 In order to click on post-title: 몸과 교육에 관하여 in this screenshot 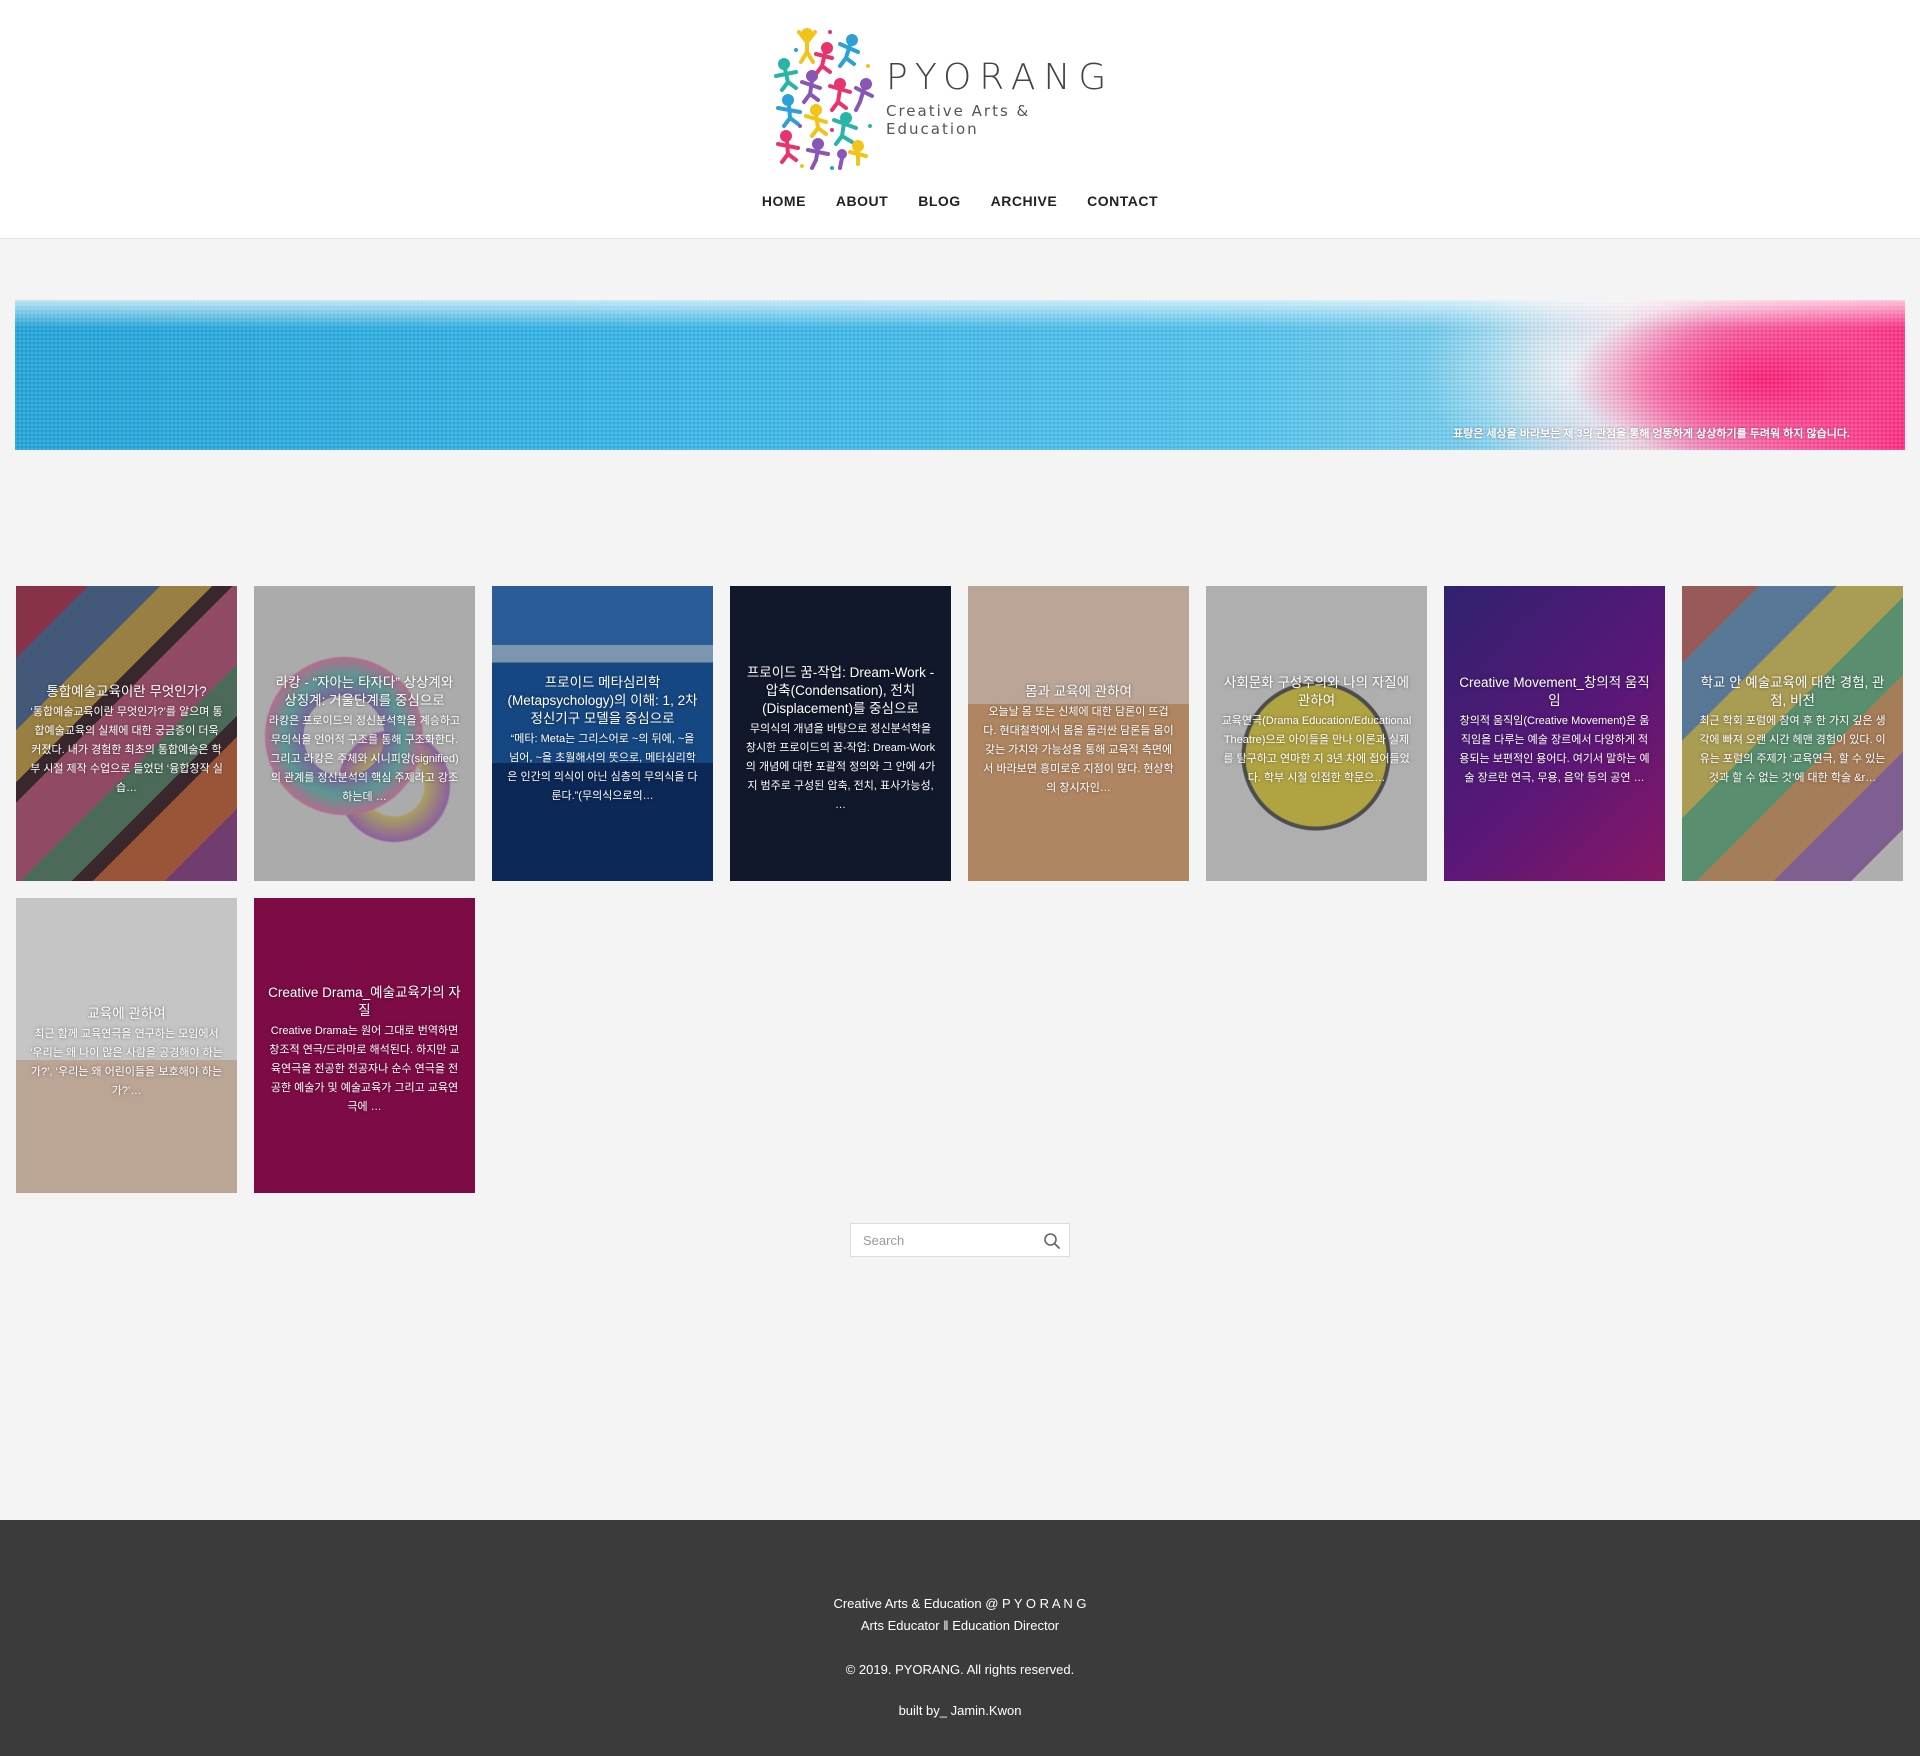, I will do `click(1078, 691)`.